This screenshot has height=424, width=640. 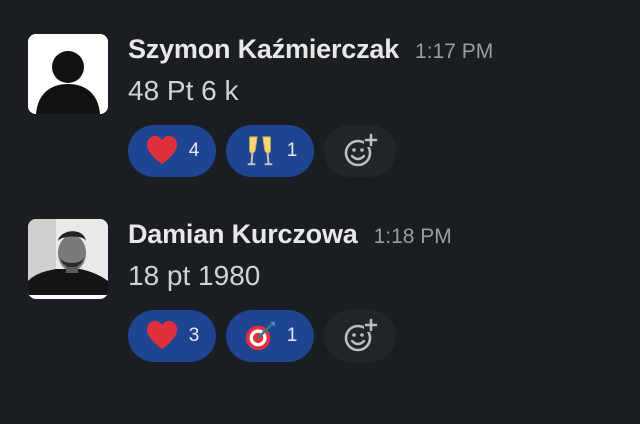 What do you see at coordinates (194, 275) in the screenshot?
I see `message-text: 18 pt 1980` at bounding box center [194, 275].